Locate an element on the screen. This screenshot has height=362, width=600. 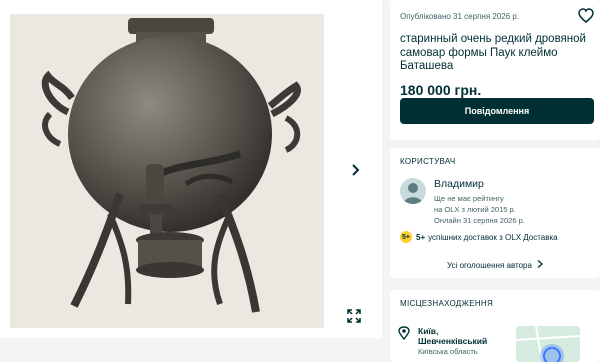
expand-icon is located at coordinates (354, 316).